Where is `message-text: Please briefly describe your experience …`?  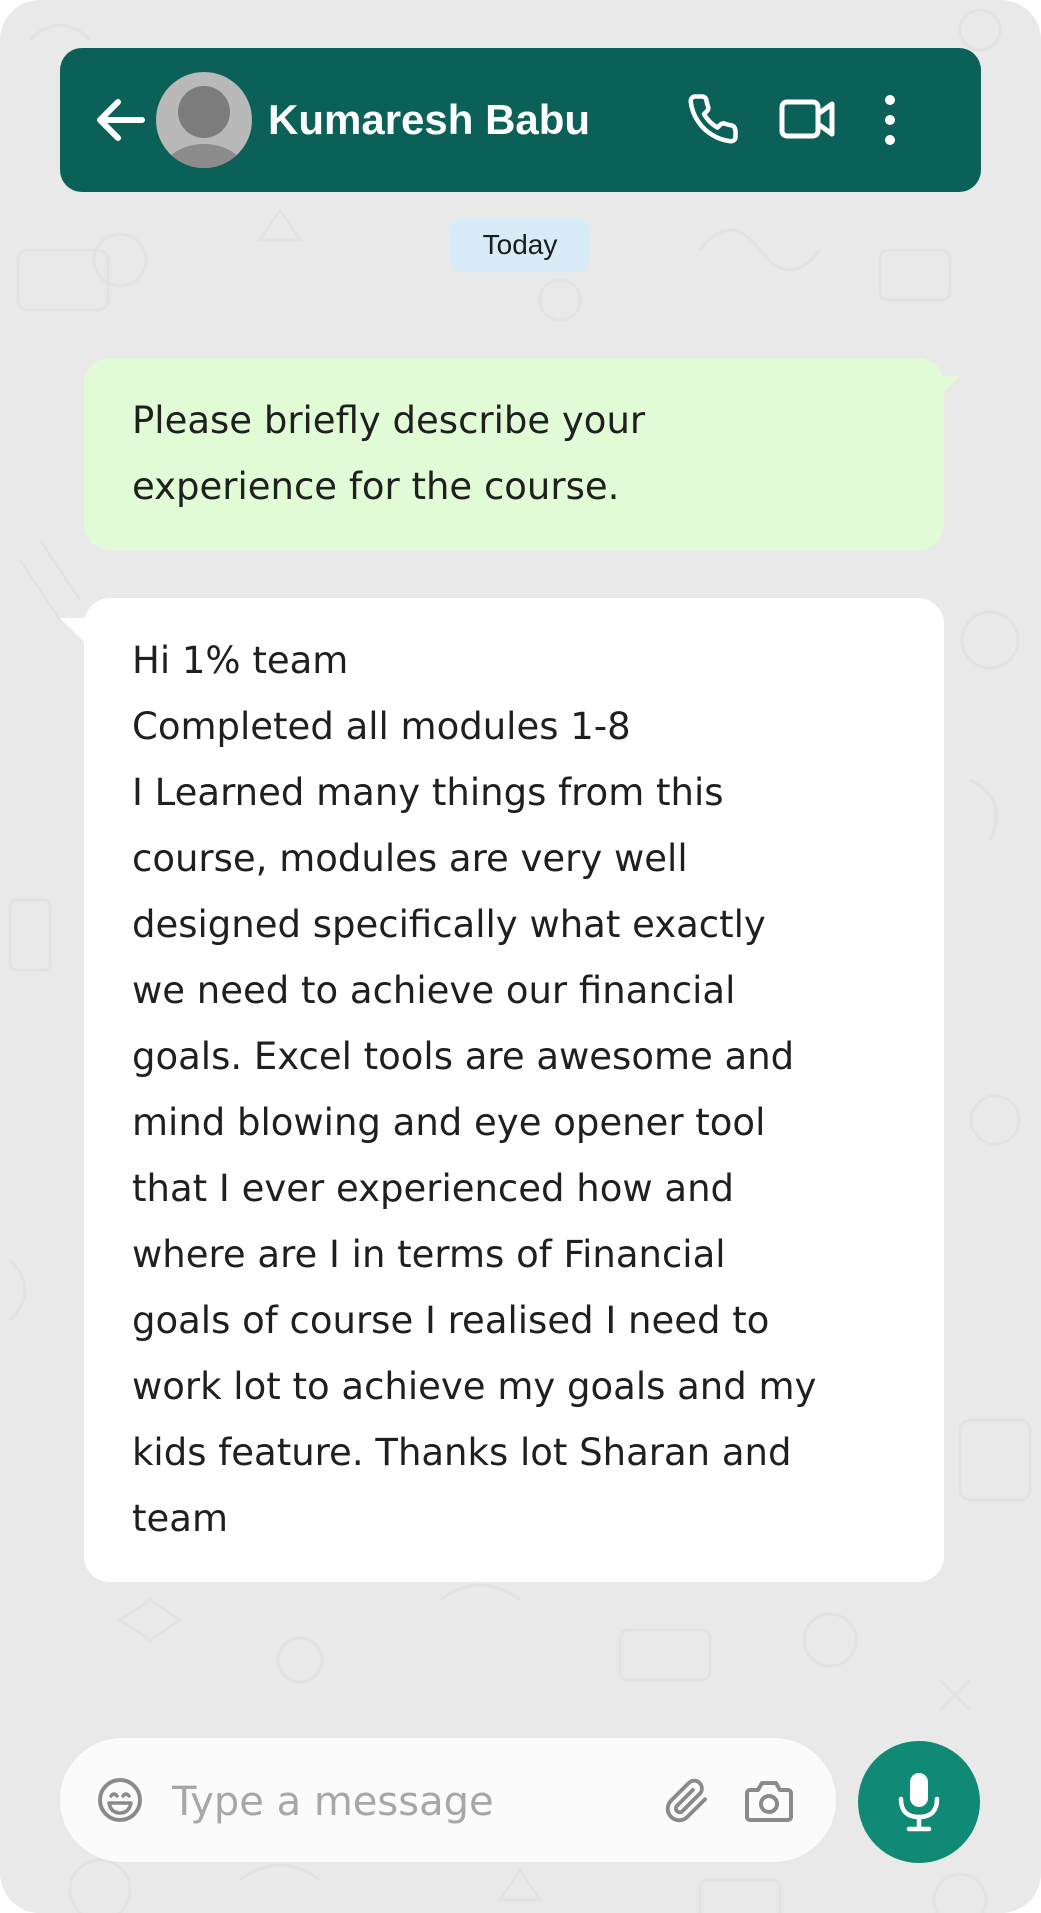 message-text: Please briefly describe your experience … is located at coordinates (389, 453).